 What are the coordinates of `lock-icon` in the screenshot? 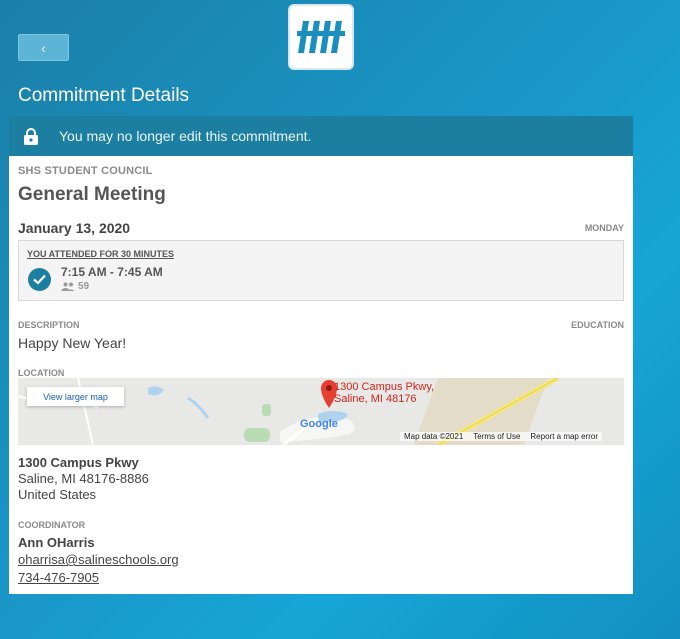 It's located at (31, 136).